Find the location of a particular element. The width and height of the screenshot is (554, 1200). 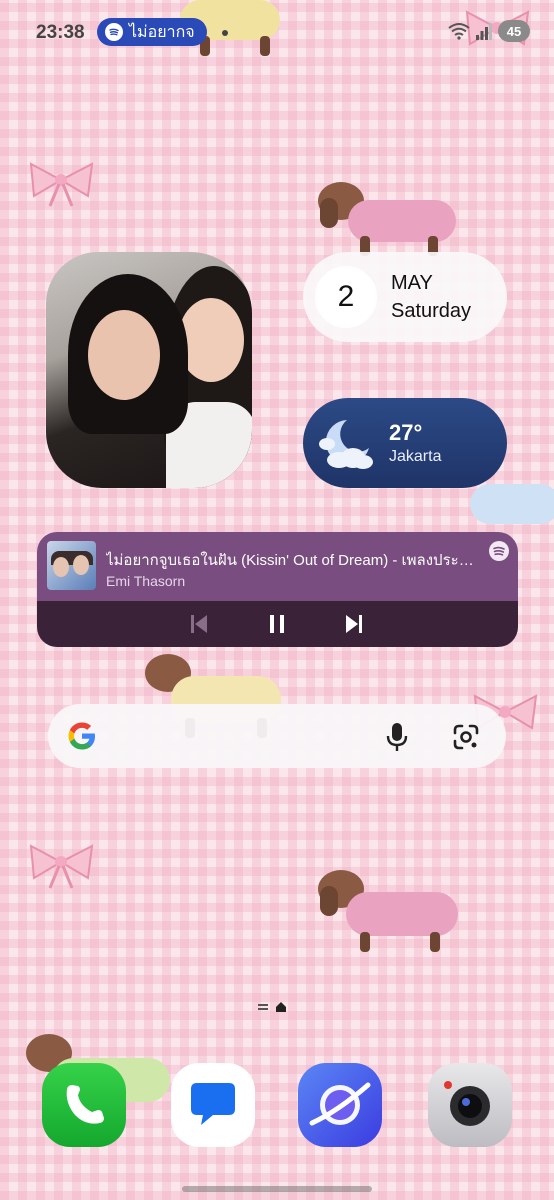

google-logo-icon is located at coordinates (81, 736).